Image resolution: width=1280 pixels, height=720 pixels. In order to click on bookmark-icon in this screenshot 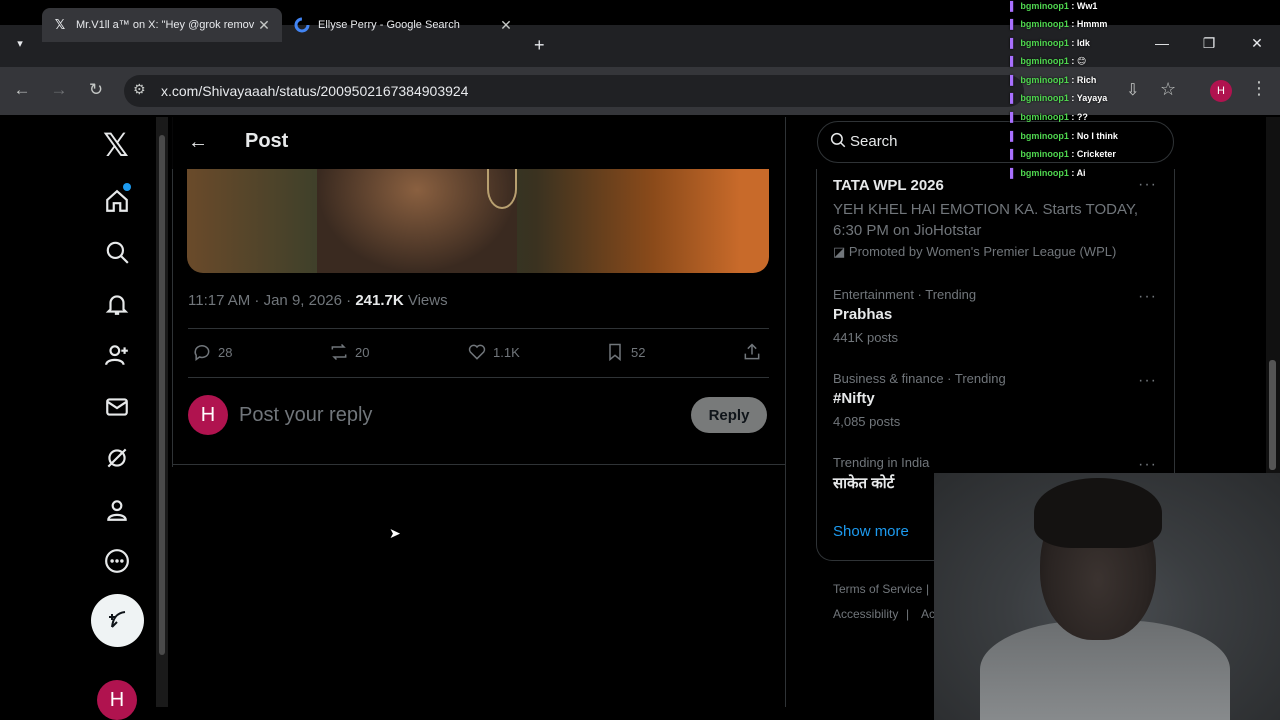, I will do `click(615, 352)`.